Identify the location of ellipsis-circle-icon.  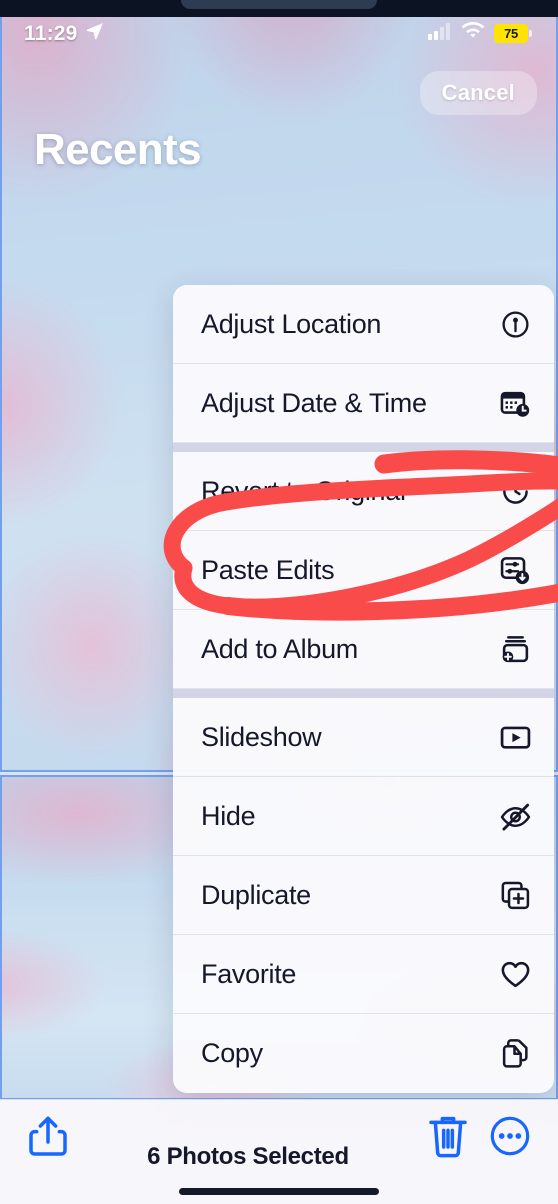
(510, 1136).